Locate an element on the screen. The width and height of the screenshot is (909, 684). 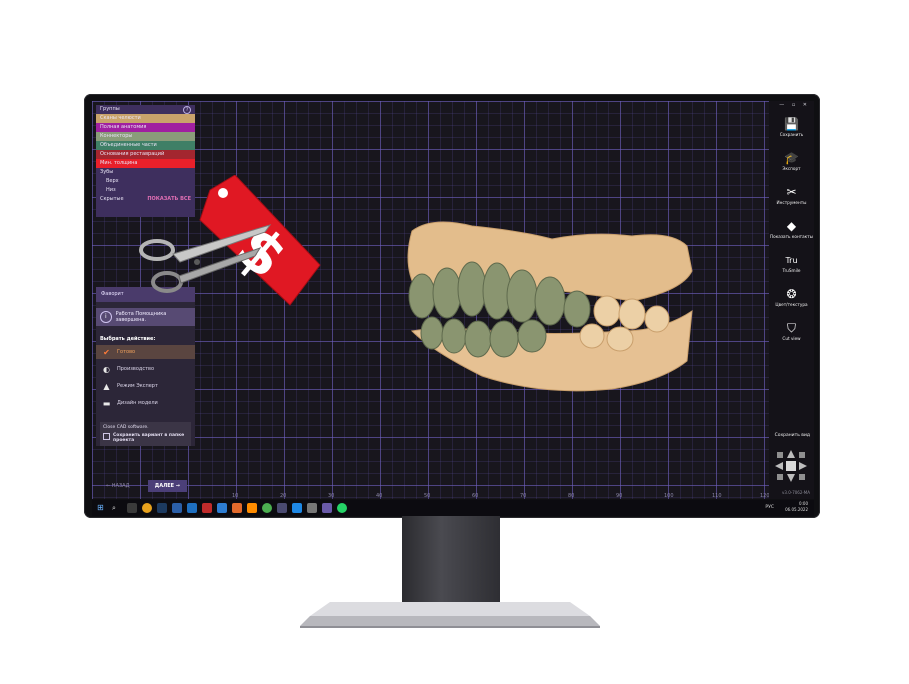
ruler-tick: 20 is located at coordinates (283, 496).